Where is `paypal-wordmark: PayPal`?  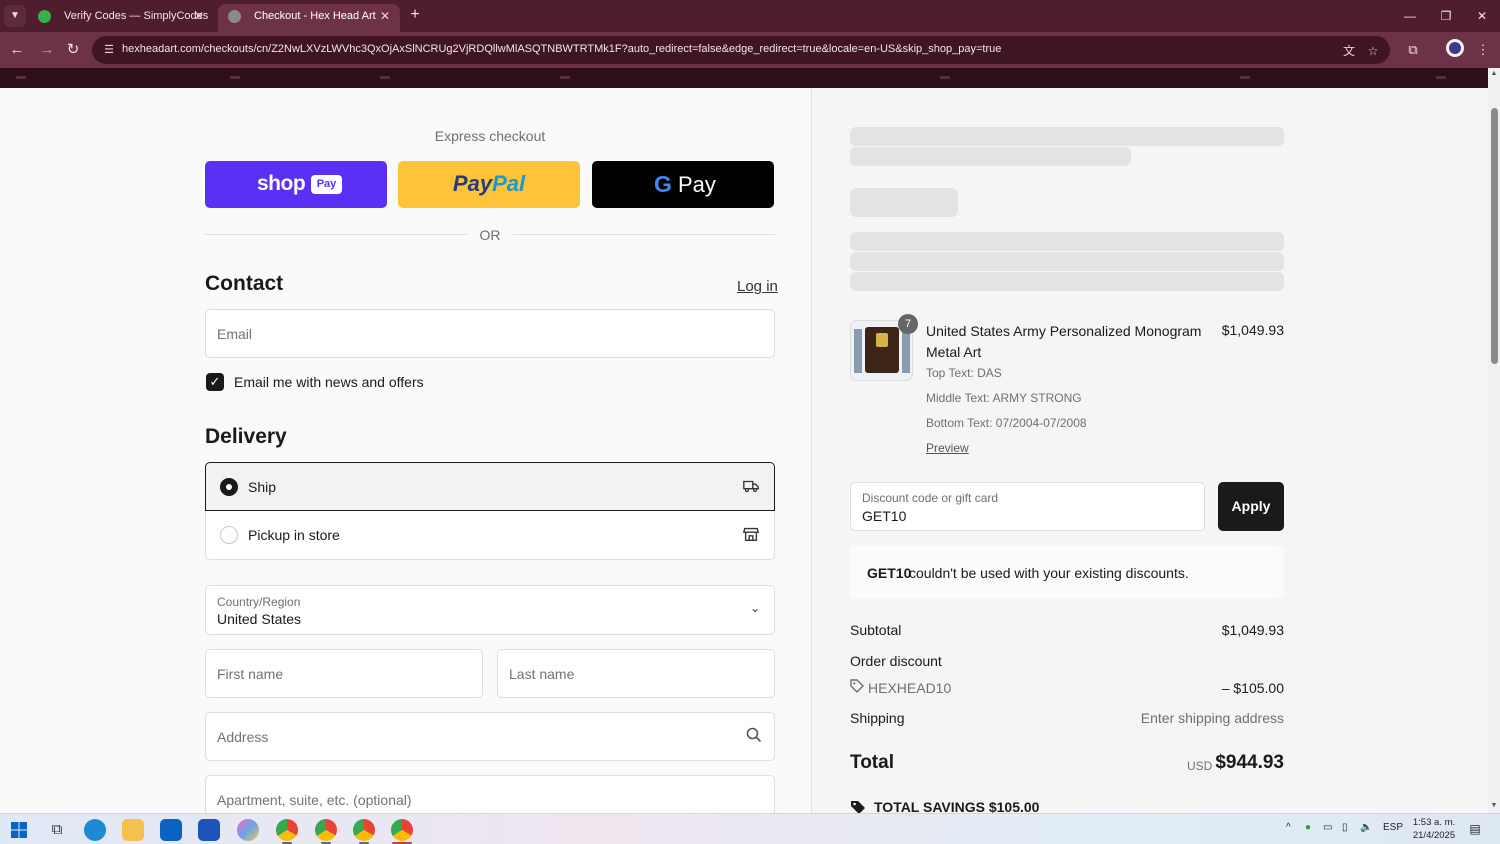
paypal-wordmark: PayPal is located at coordinates (489, 183).